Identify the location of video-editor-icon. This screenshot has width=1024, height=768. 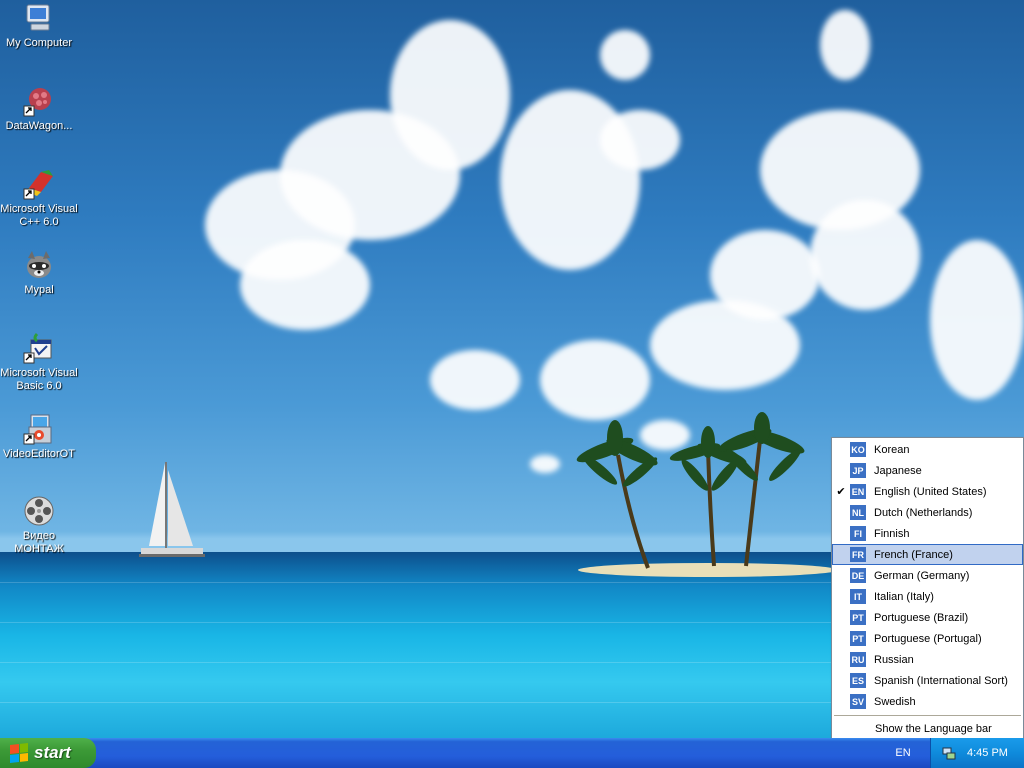
(37, 429).